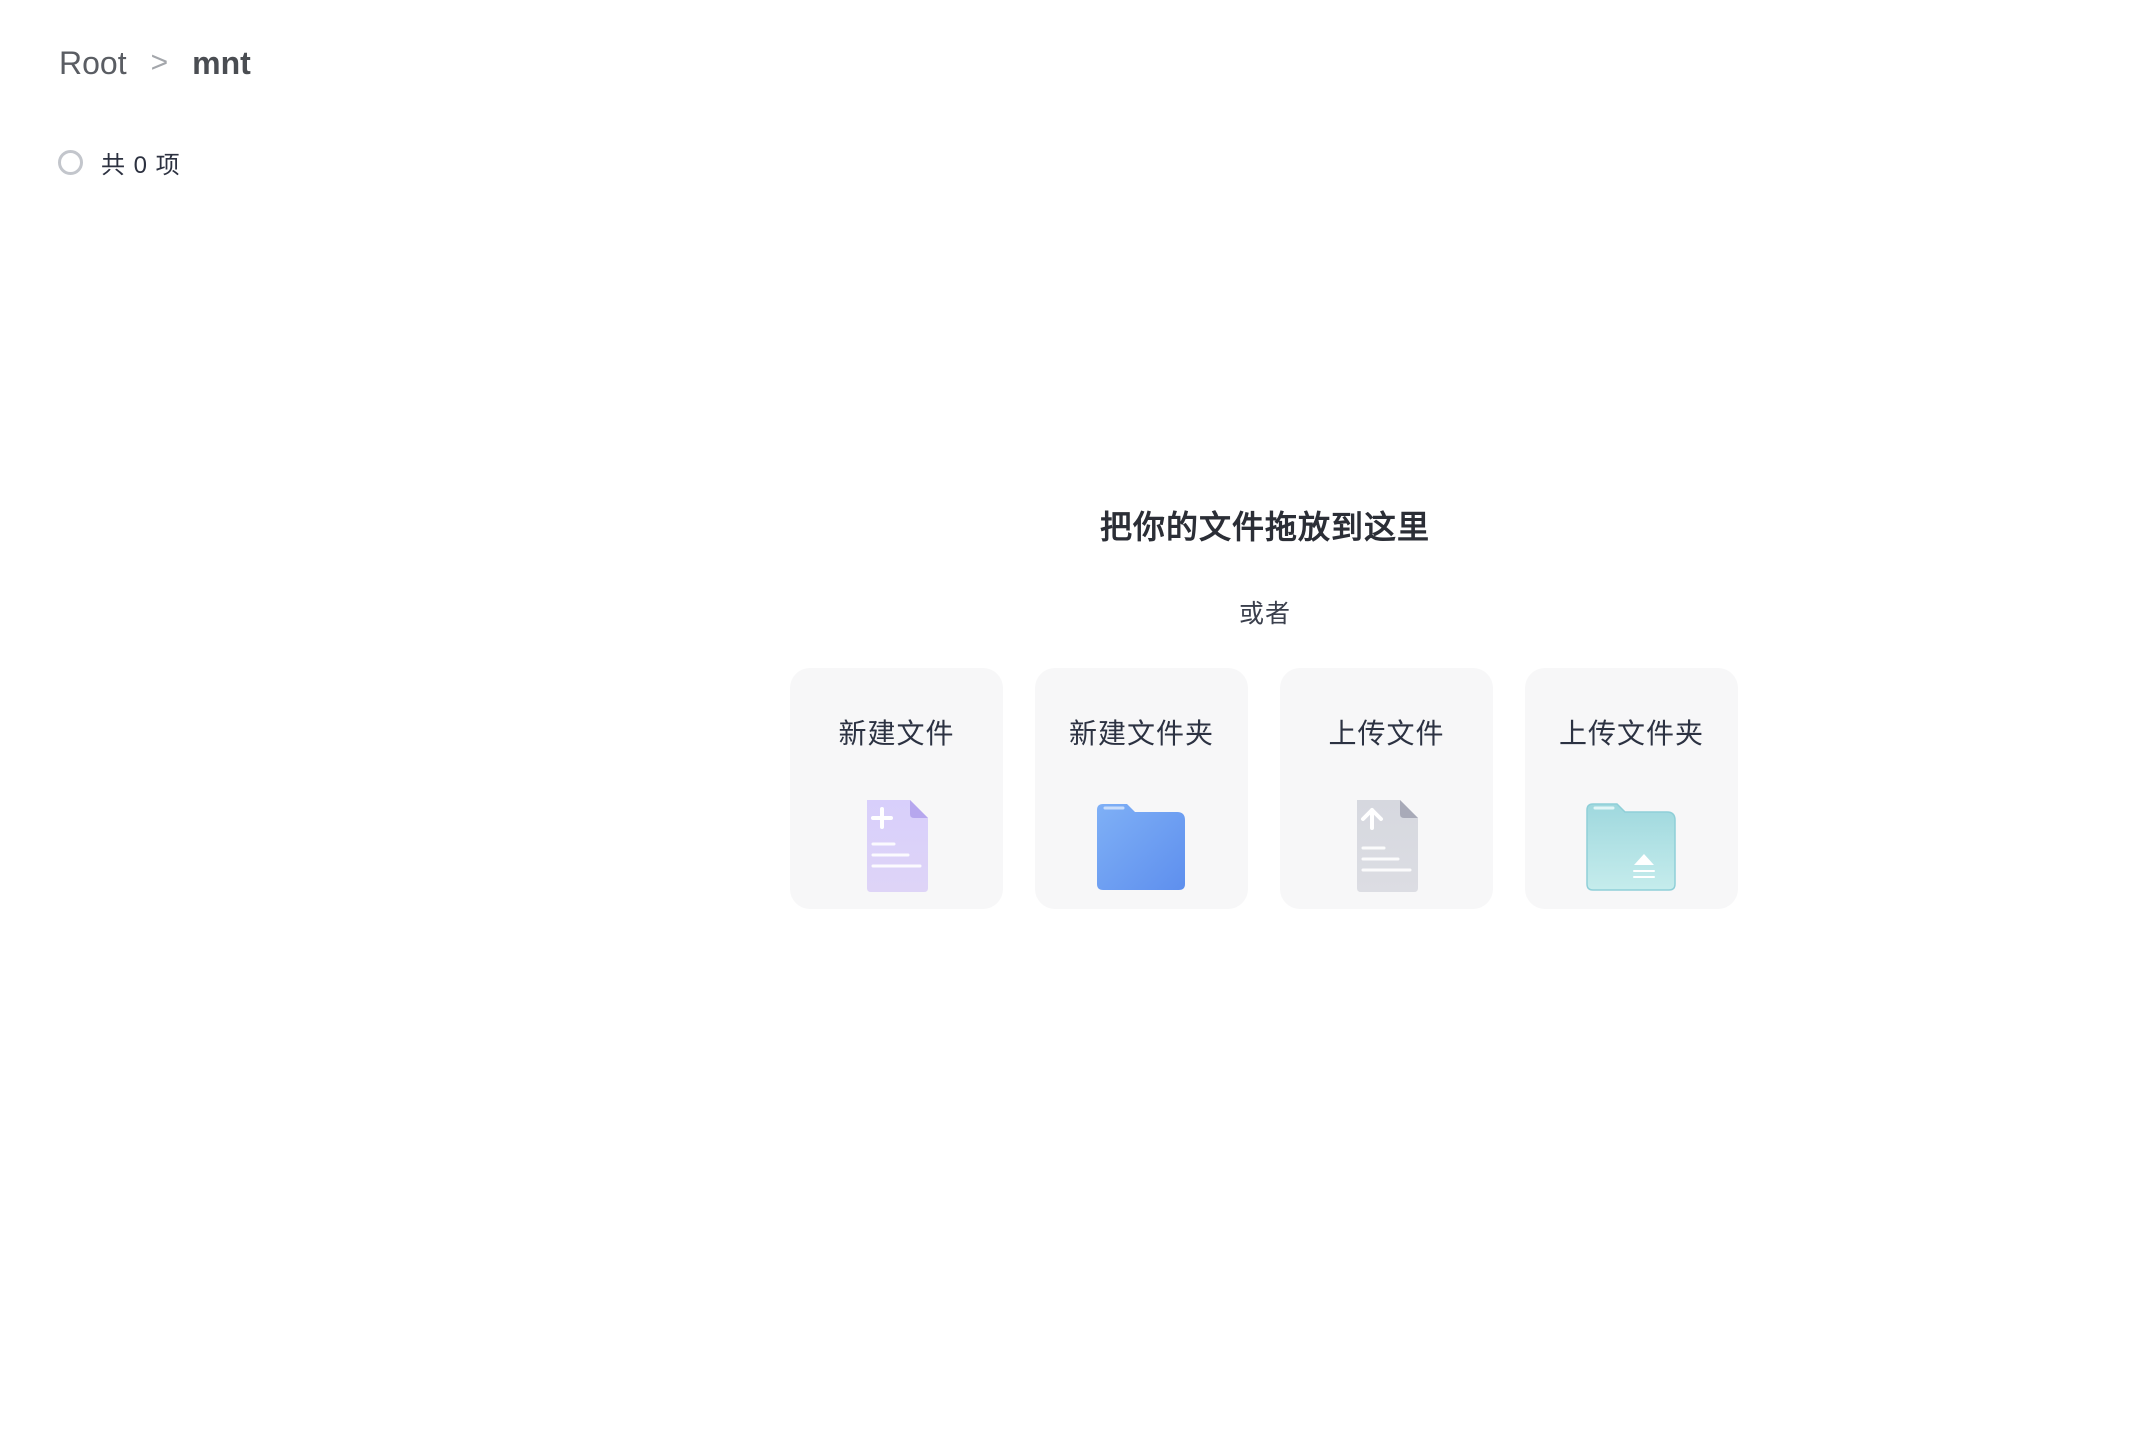 Image resolution: width=2144 pixels, height=1454 pixels. What do you see at coordinates (1264, 527) in the screenshot?
I see `drop-zone-title: 把你的文件拖放到这里` at bounding box center [1264, 527].